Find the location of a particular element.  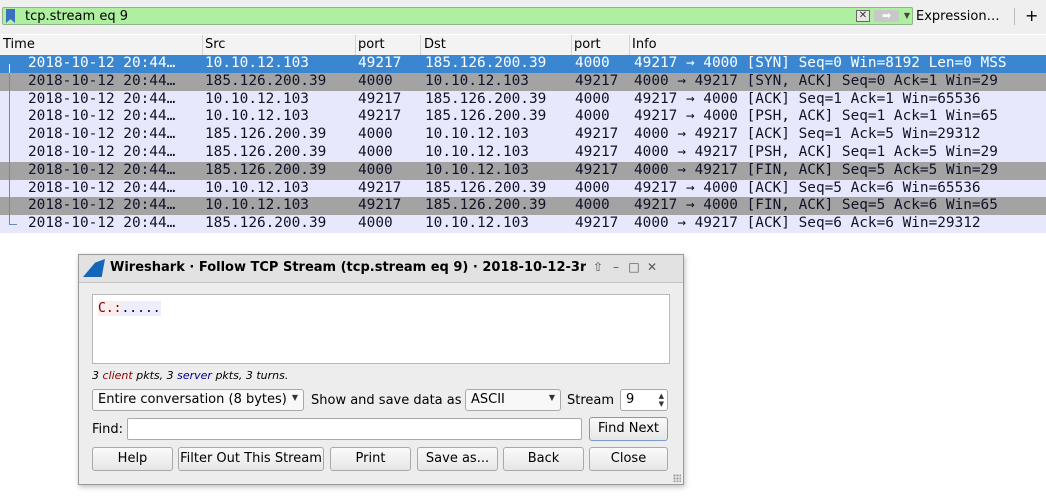

stream-stats: 3 client pkts, 3 server pkts, 3 turns. is located at coordinates (190, 375).